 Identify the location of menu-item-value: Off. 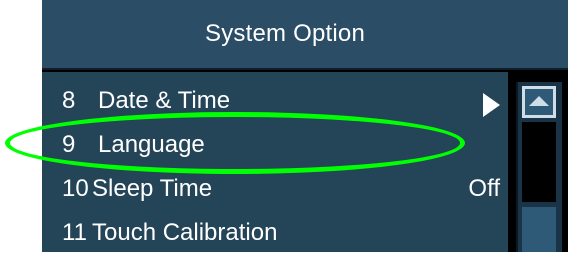
(484, 188).